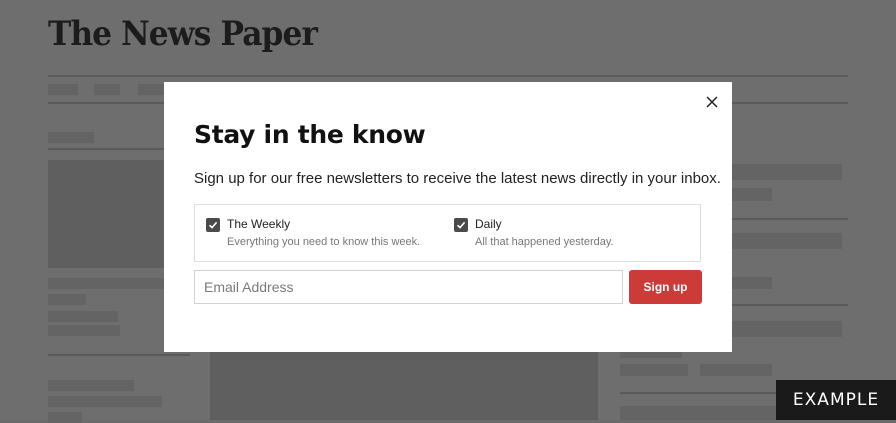 The image size is (896, 423). I want to click on modal-title: Stay in the know, so click(310, 134).